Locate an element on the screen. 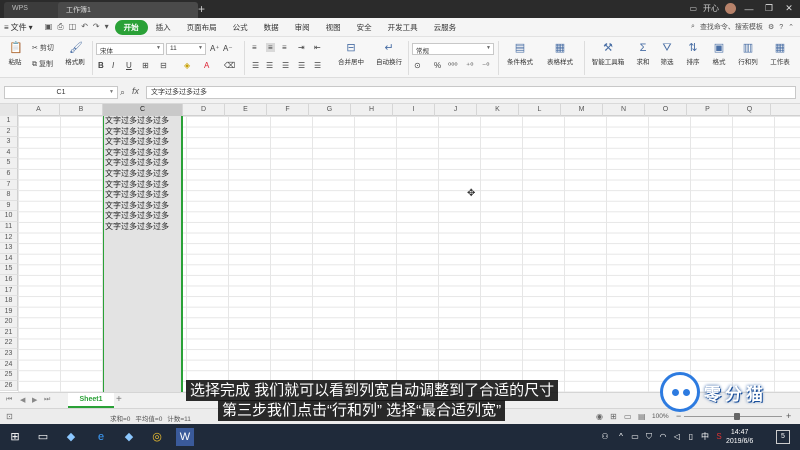 The width and height of the screenshot is (800, 450). paste-button: 📋 粘贴 is located at coordinates (15, 54).